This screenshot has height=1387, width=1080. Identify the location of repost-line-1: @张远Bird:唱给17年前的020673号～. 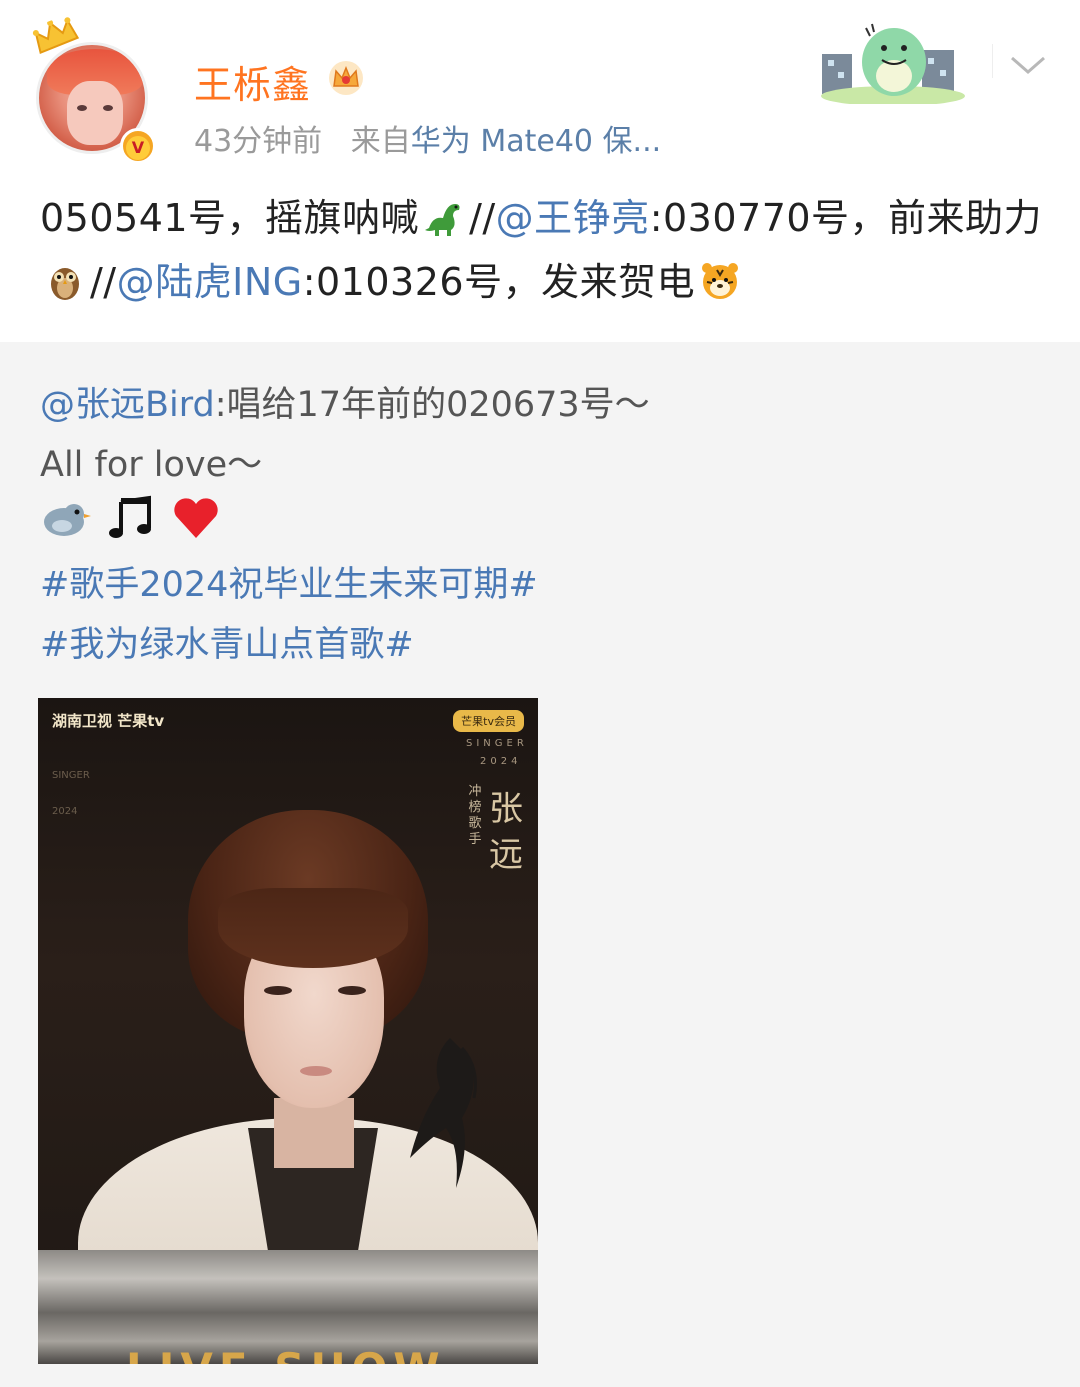
(345, 401).